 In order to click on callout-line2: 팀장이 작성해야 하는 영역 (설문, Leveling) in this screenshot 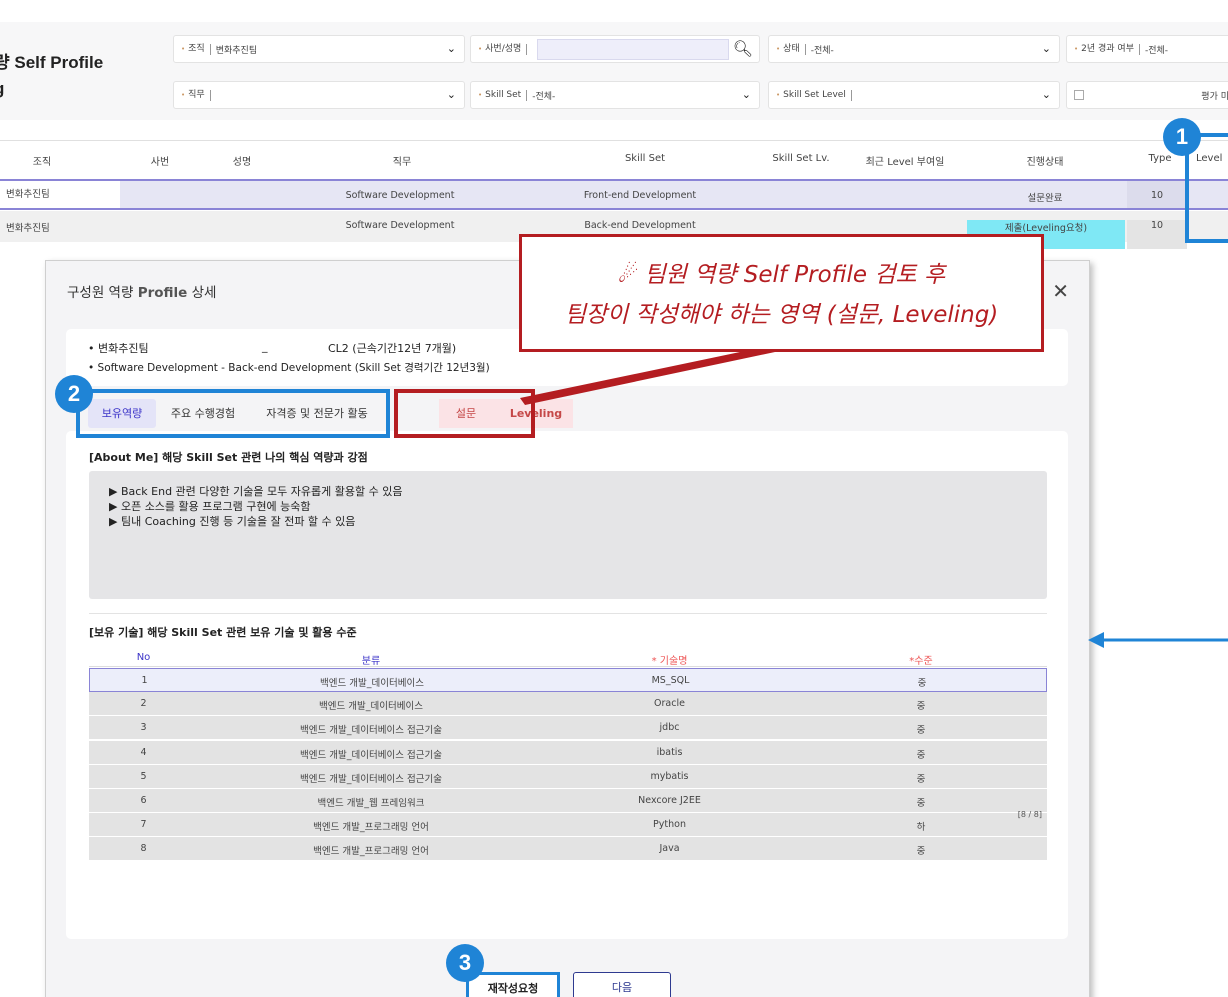, I will do `click(781, 315)`.